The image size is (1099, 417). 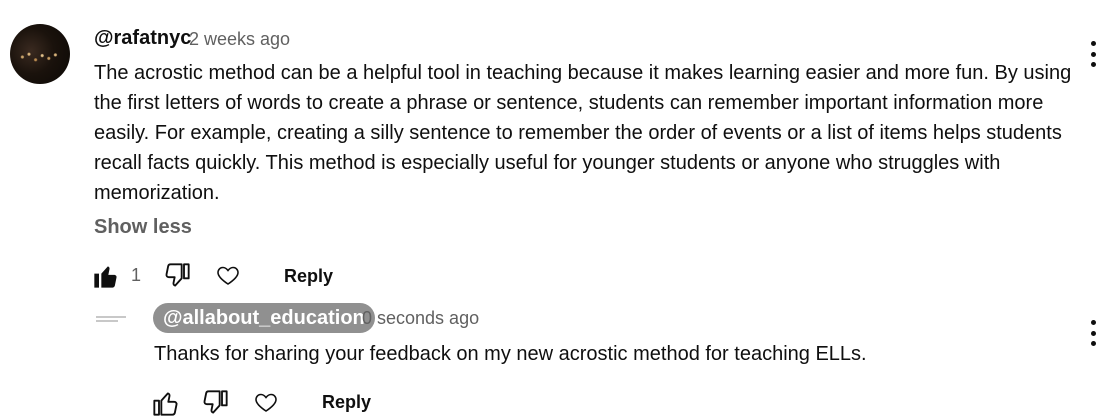 I want to click on comment-timestamp: 2 weeks ago, so click(x=239, y=39).